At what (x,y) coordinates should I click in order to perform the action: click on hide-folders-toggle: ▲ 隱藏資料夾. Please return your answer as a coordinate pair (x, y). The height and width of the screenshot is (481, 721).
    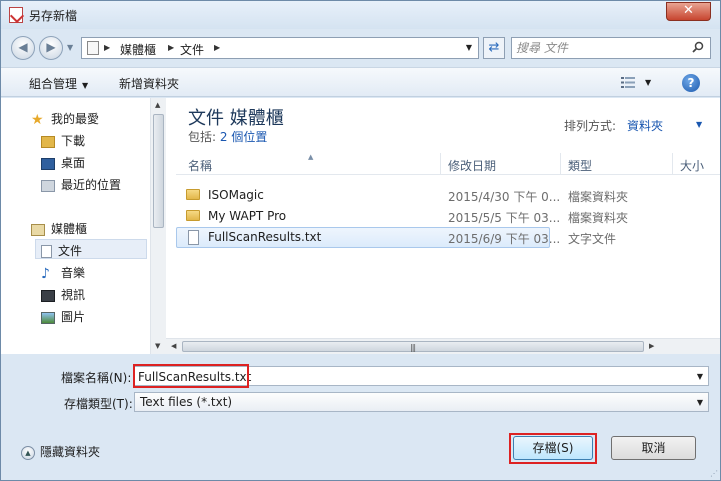
    Looking at the image, I should click on (60, 451).